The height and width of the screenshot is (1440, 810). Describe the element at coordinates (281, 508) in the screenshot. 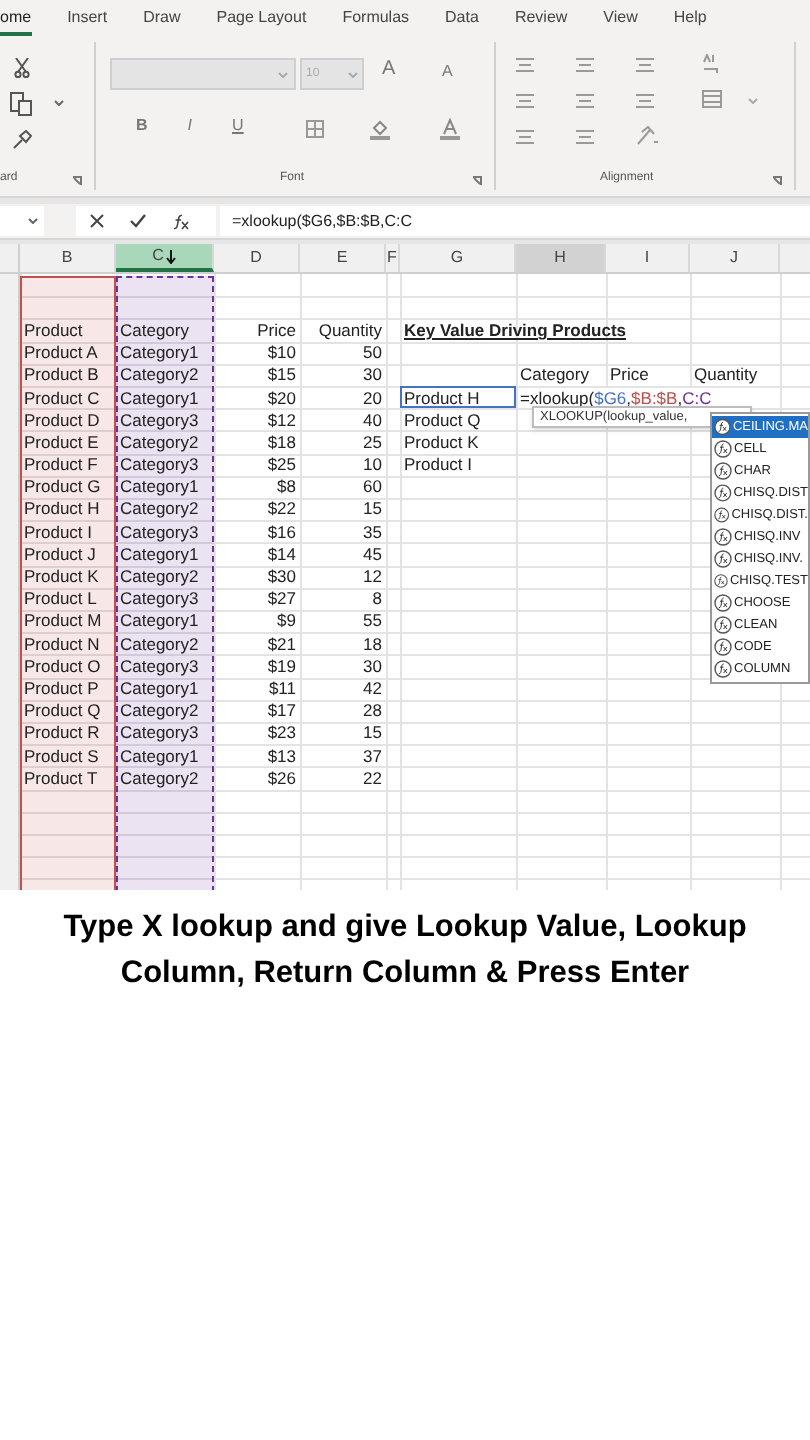

I see `table-cell: $22` at that location.